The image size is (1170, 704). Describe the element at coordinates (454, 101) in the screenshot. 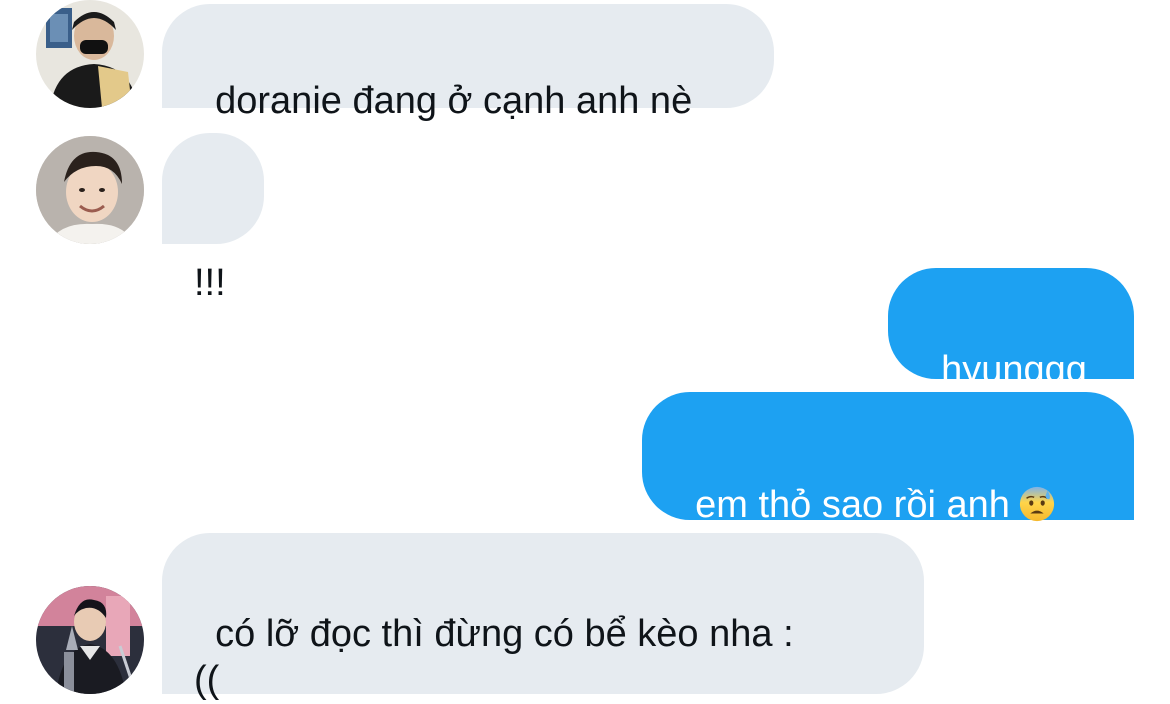

I see `message-text: doranie đang ở cạnh anh nè` at that location.